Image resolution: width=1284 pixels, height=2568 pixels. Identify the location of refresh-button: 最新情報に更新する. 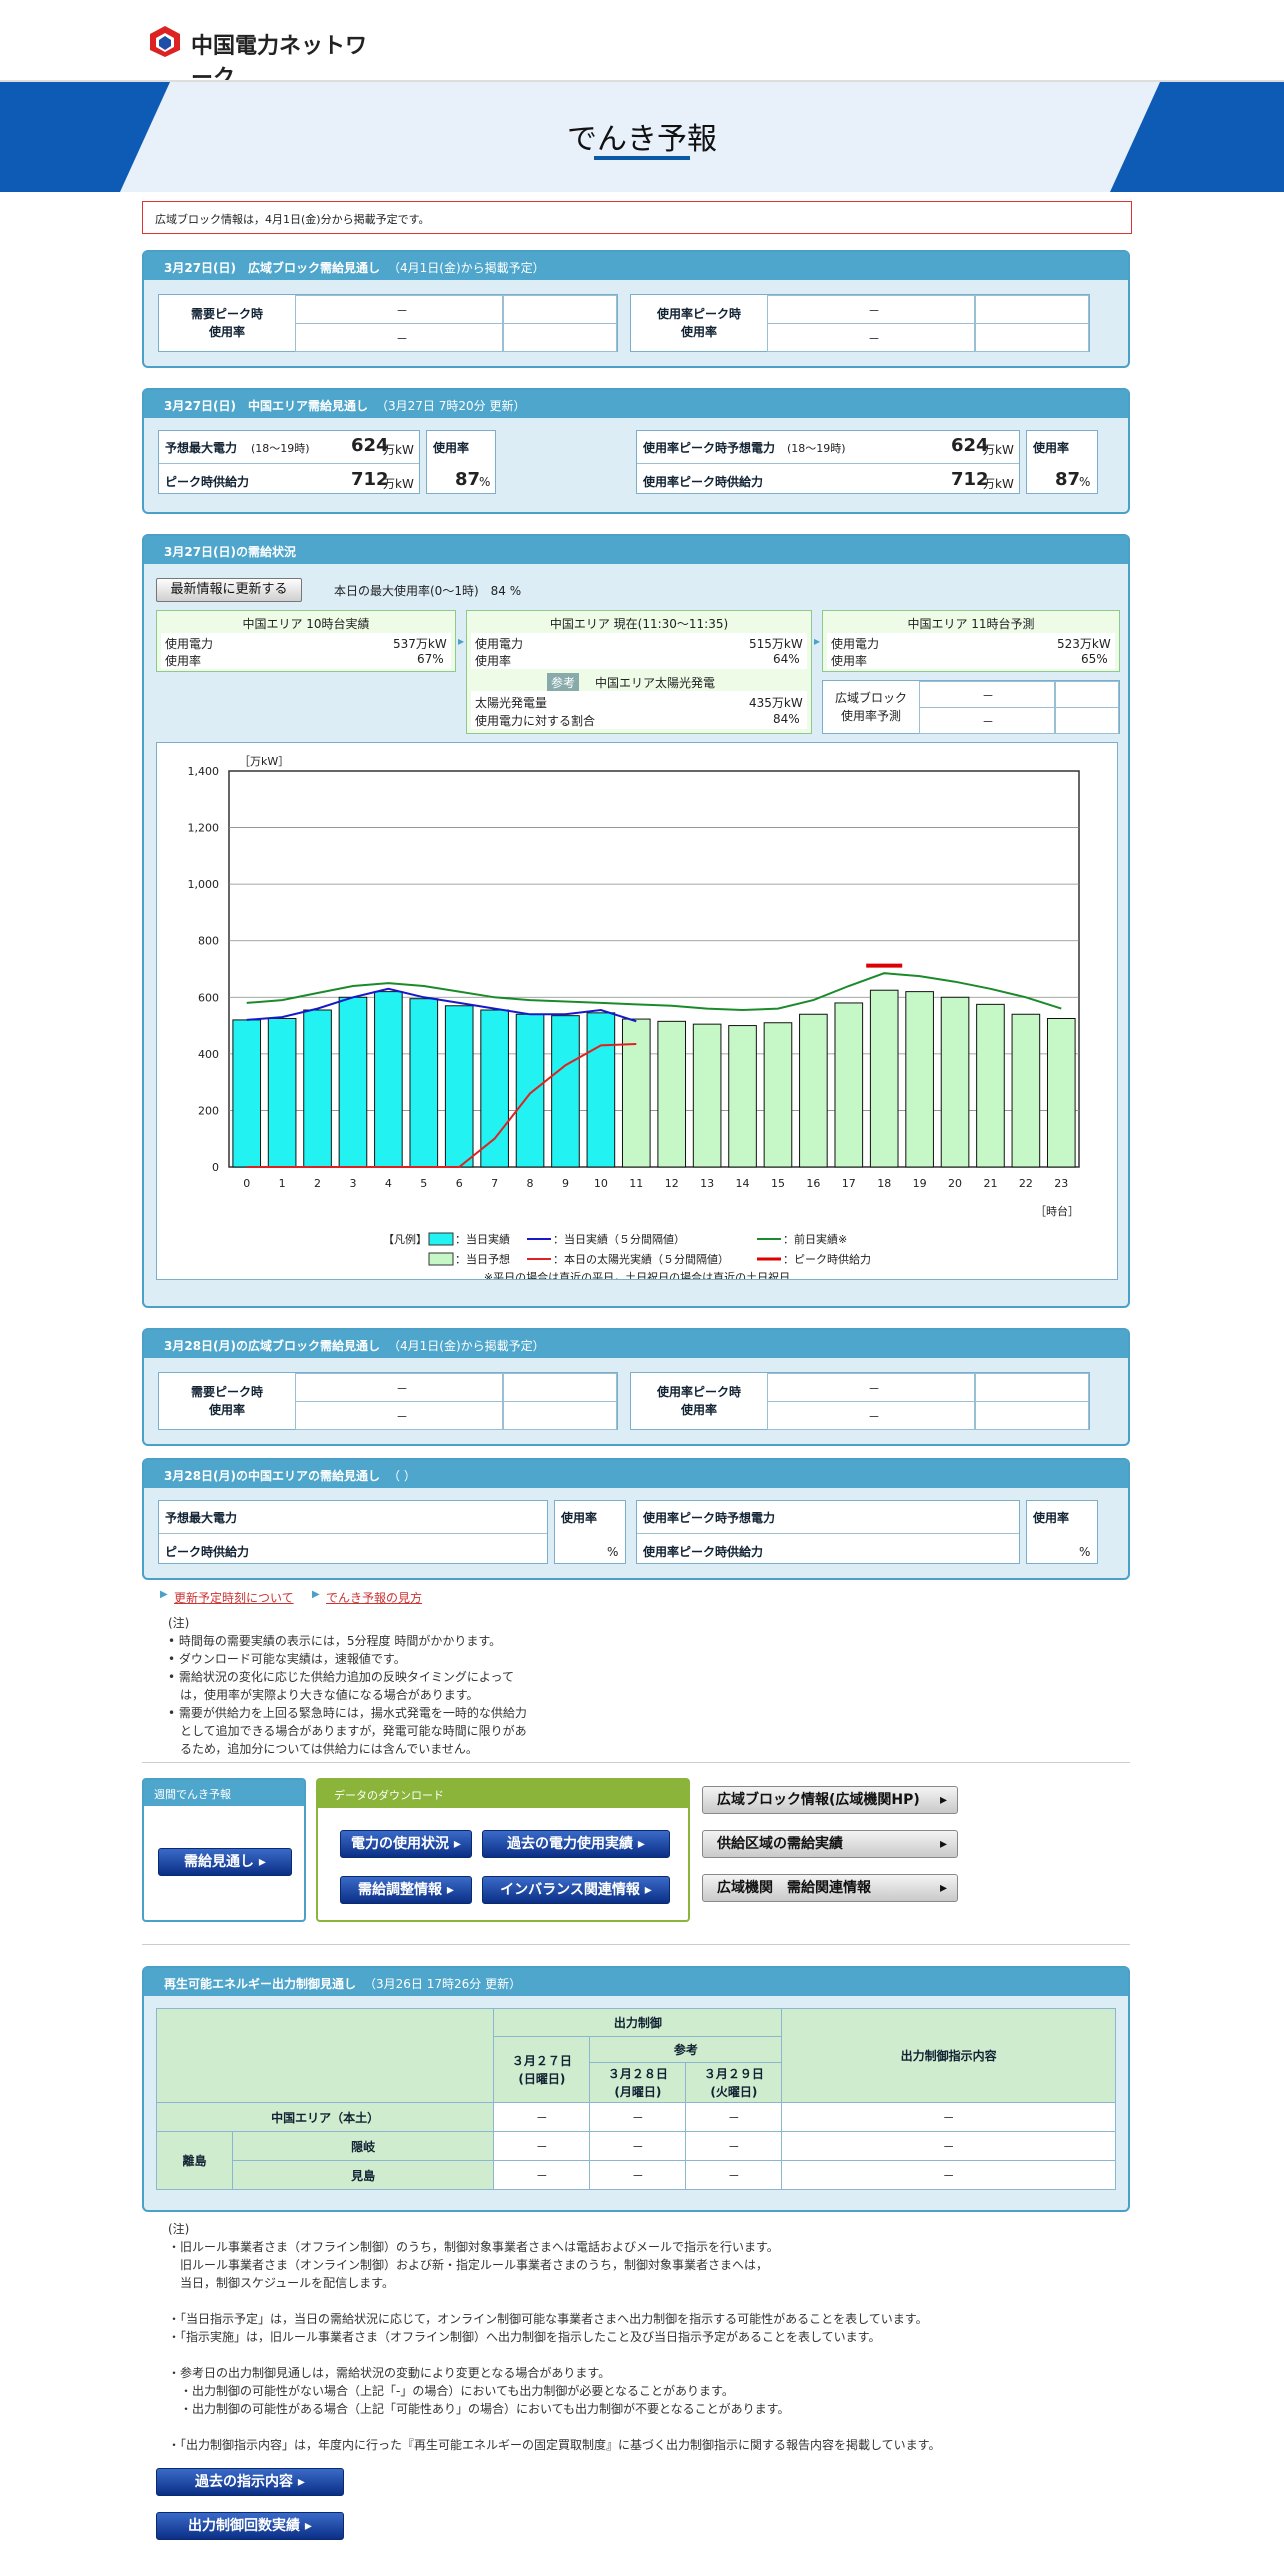
(229, 590).